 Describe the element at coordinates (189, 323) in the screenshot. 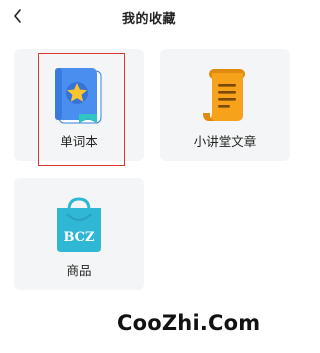

I see `watermark-text: CooZhi.Com` at that location.